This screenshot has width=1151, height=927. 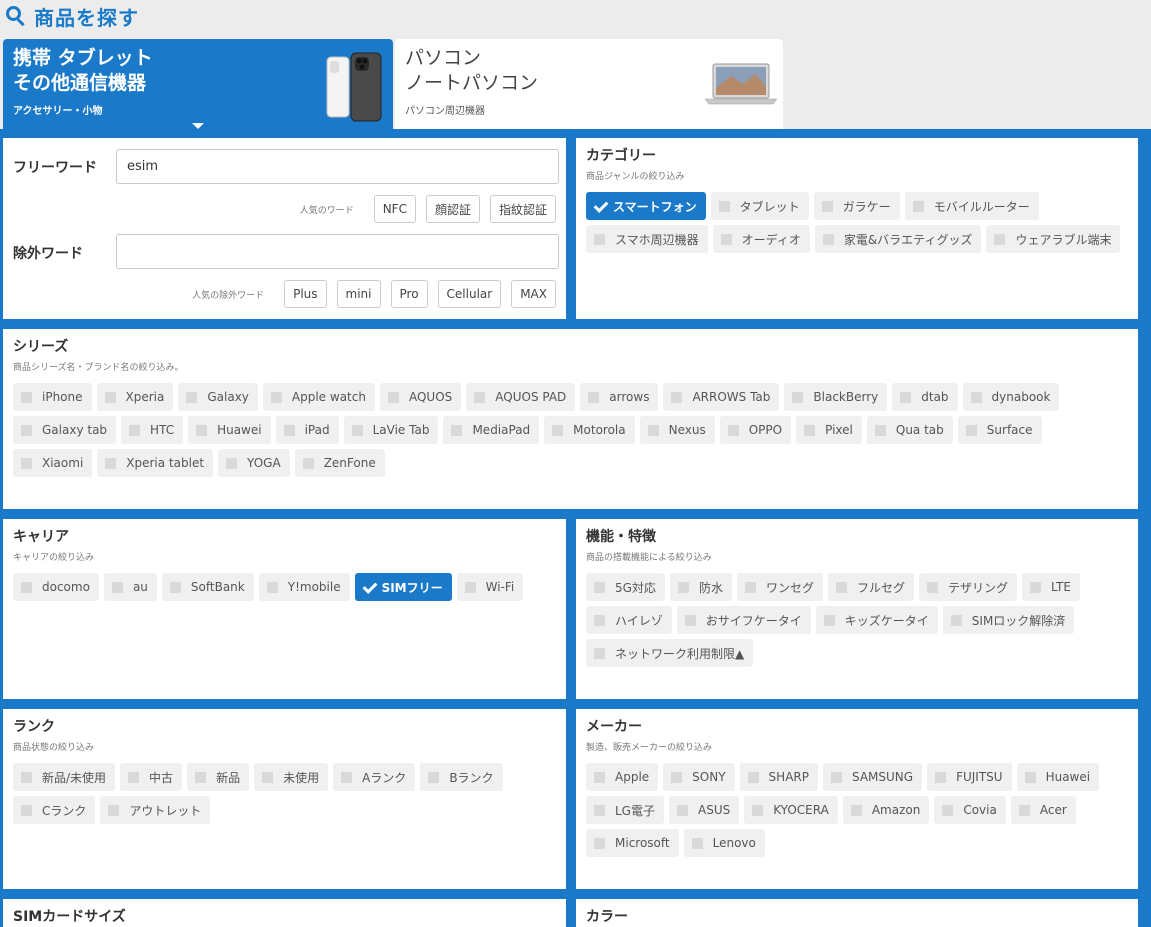 I want to click on option-label: モバイルルーター, so click(x=981, y=206).